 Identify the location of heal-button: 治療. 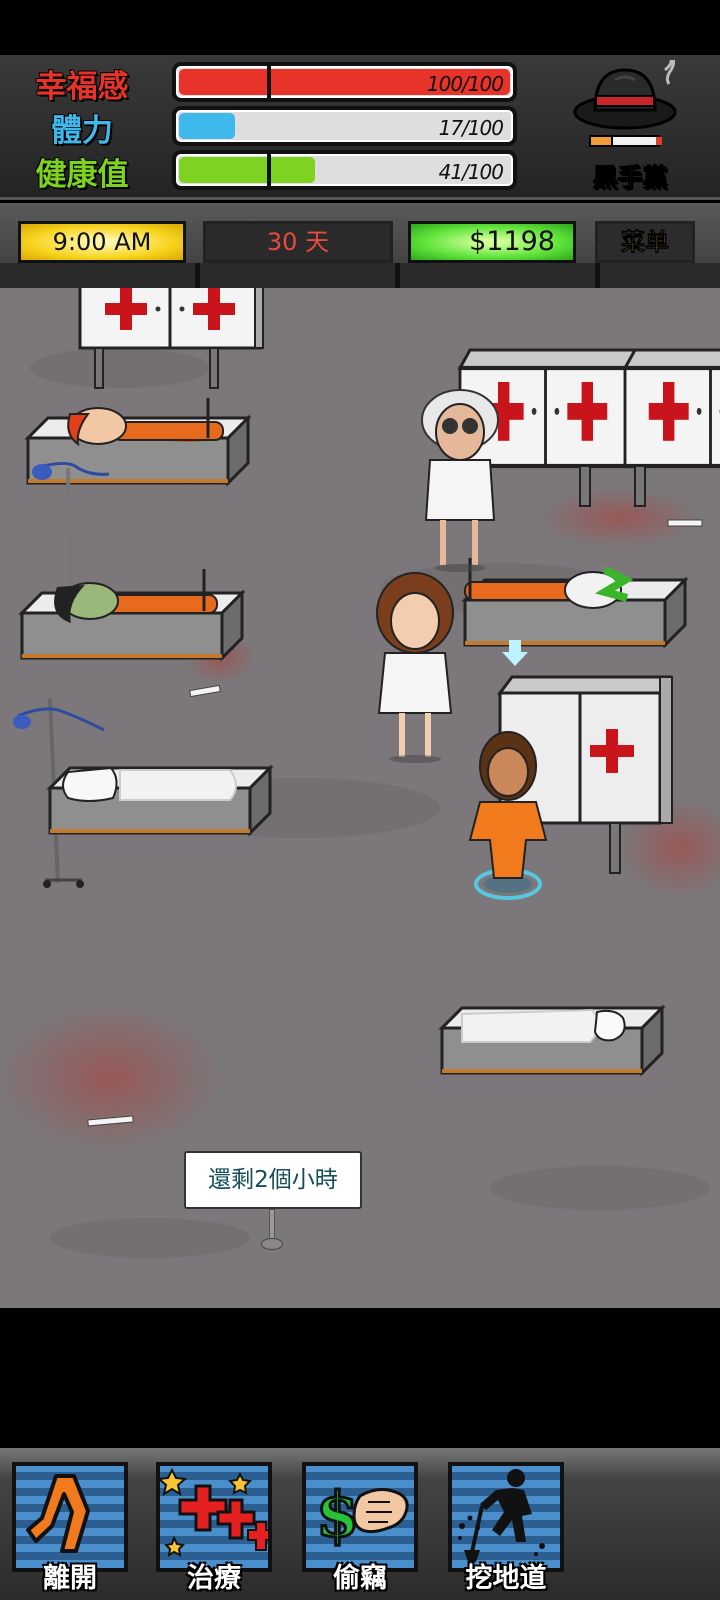
(214, 1525).